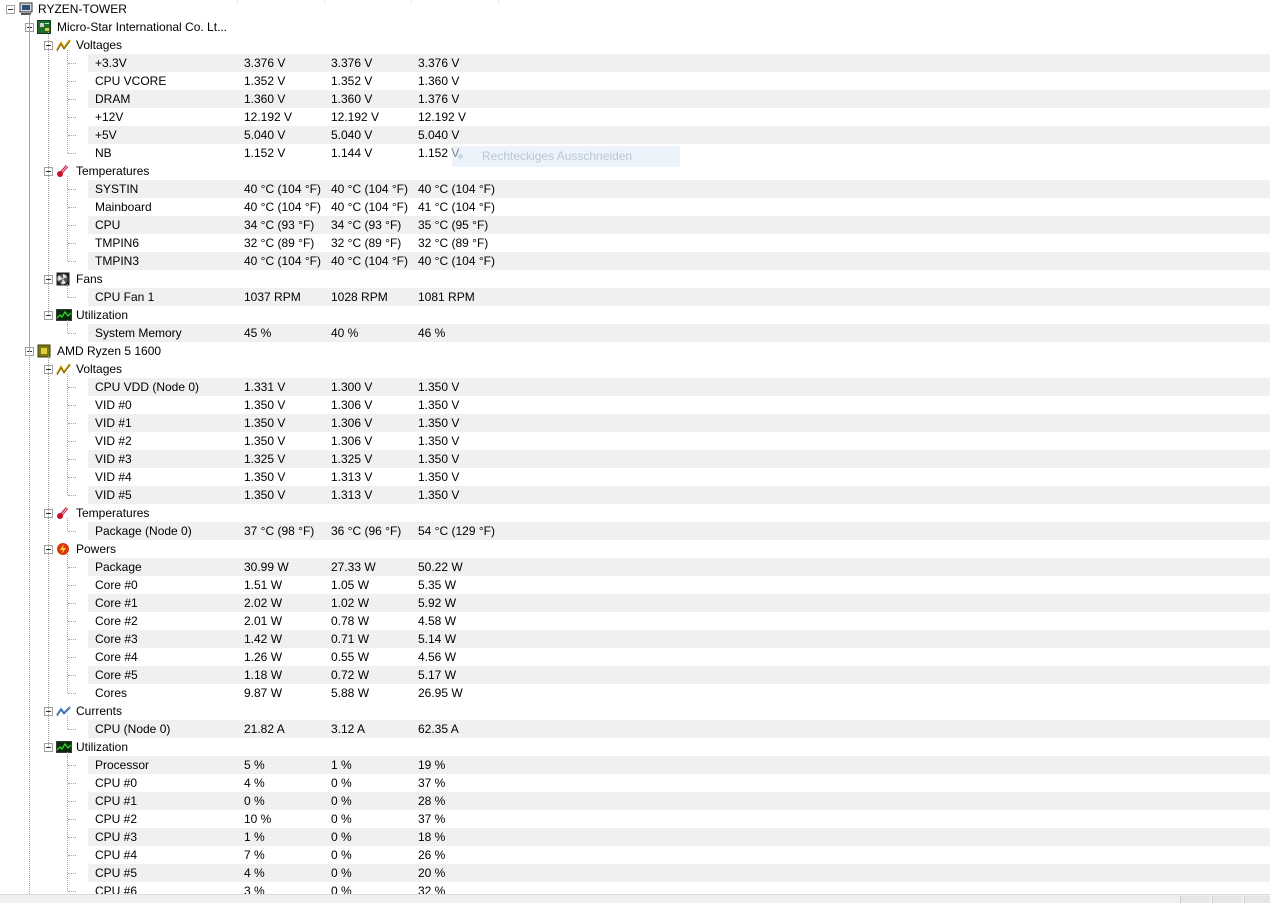 The image size is (1270, 903). Describe the element at coordinates (254, 837) in the screenshot. I see `value-current: 1 %` at that location.